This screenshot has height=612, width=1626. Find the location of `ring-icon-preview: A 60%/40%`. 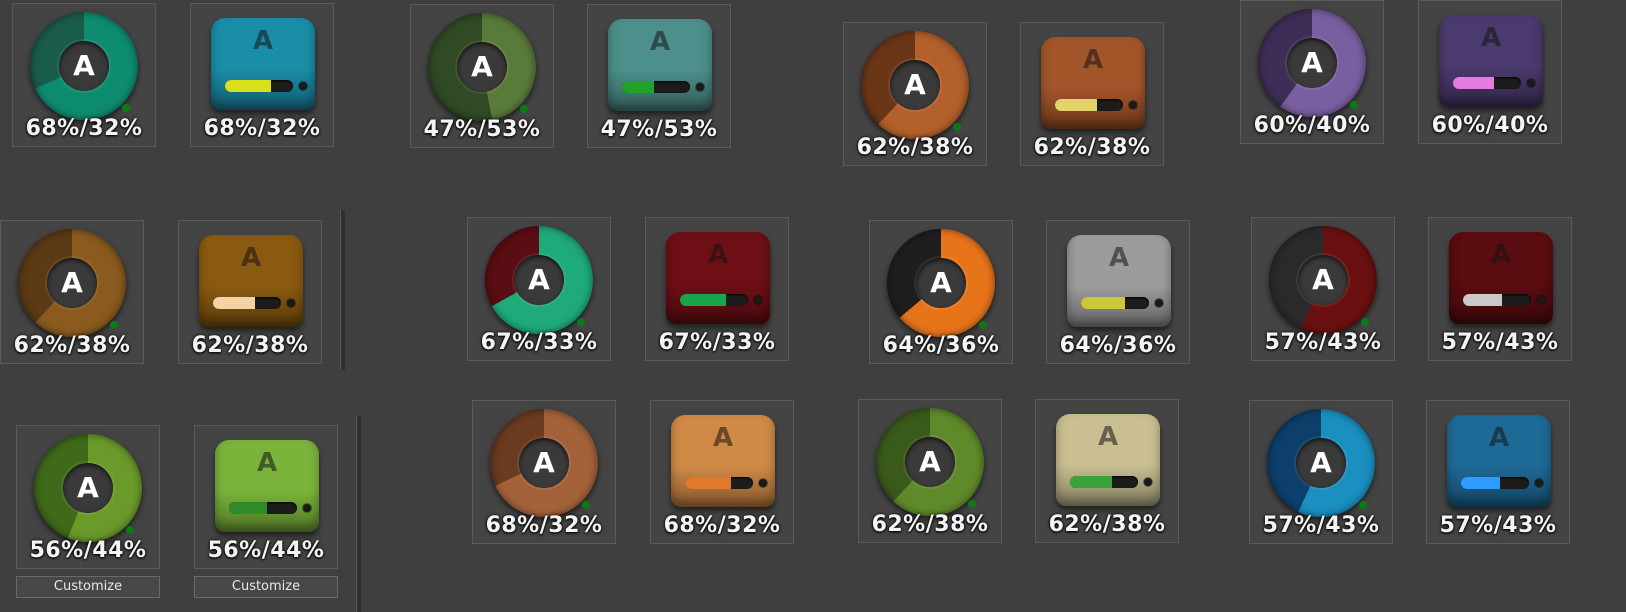

ring-icon-preview: A 60%/40% is located at coordinates (1312, 72).